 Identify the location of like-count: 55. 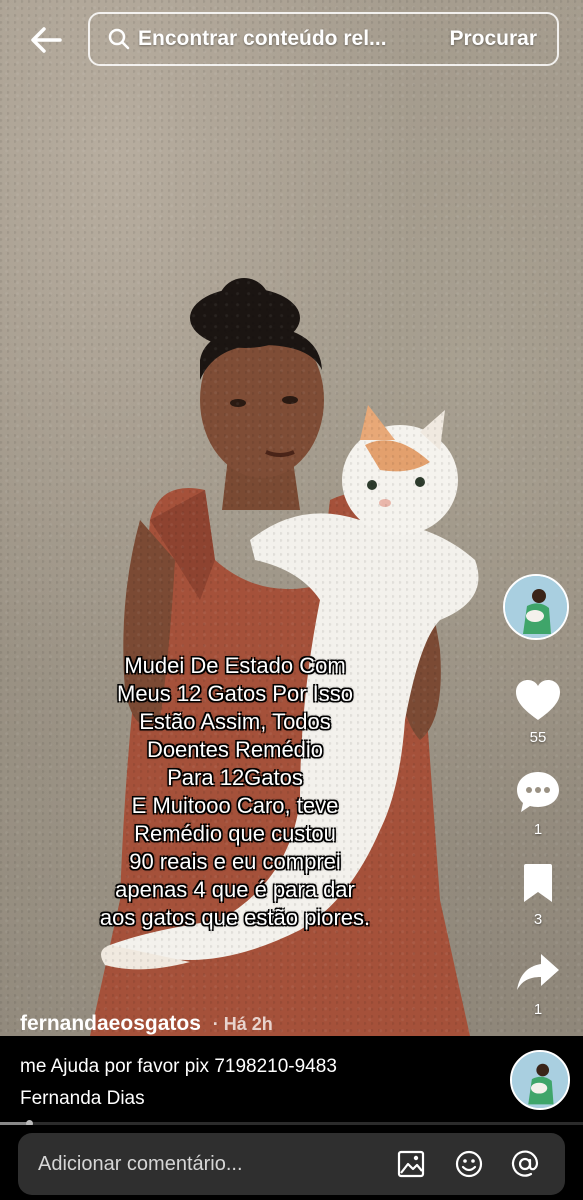
(538, 737).